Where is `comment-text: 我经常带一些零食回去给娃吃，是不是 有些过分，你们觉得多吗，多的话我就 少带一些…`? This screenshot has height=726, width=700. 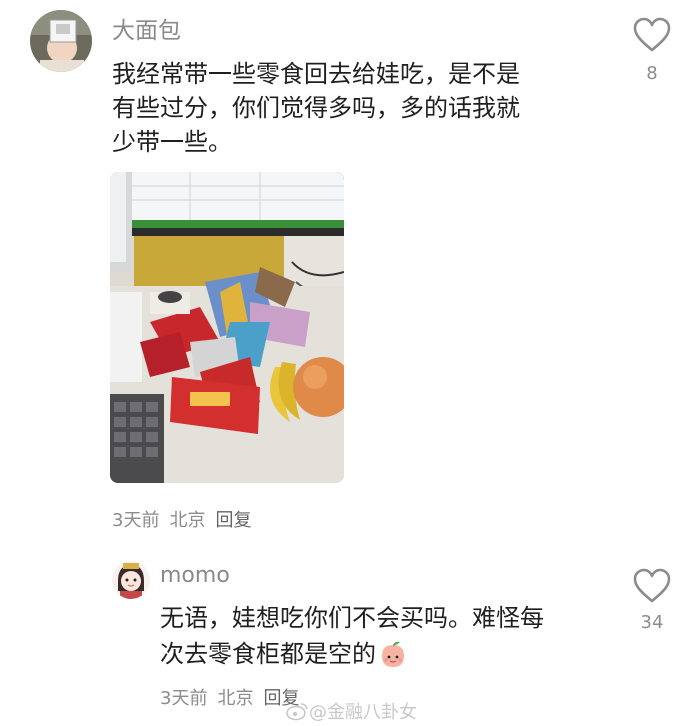 comment-text: 我经常带一些零食回去给娃吃，是不是 有些过分，你们觉得多吗，多的话我就 少带一些… is located at coordinates (362, 108).